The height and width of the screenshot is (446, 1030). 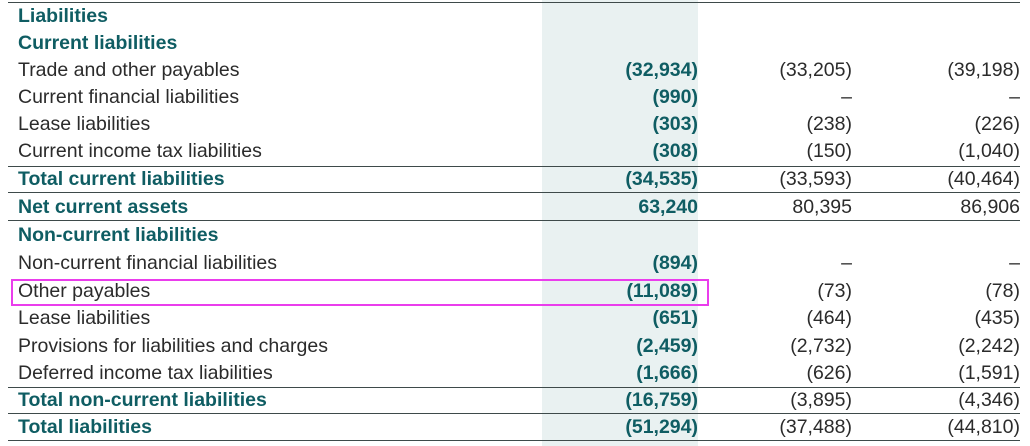 What do you see at coordinates (1002, 291) in the screenshot?
I see `value-two-years-prior: (78)` at bounding box center [1002, 291].